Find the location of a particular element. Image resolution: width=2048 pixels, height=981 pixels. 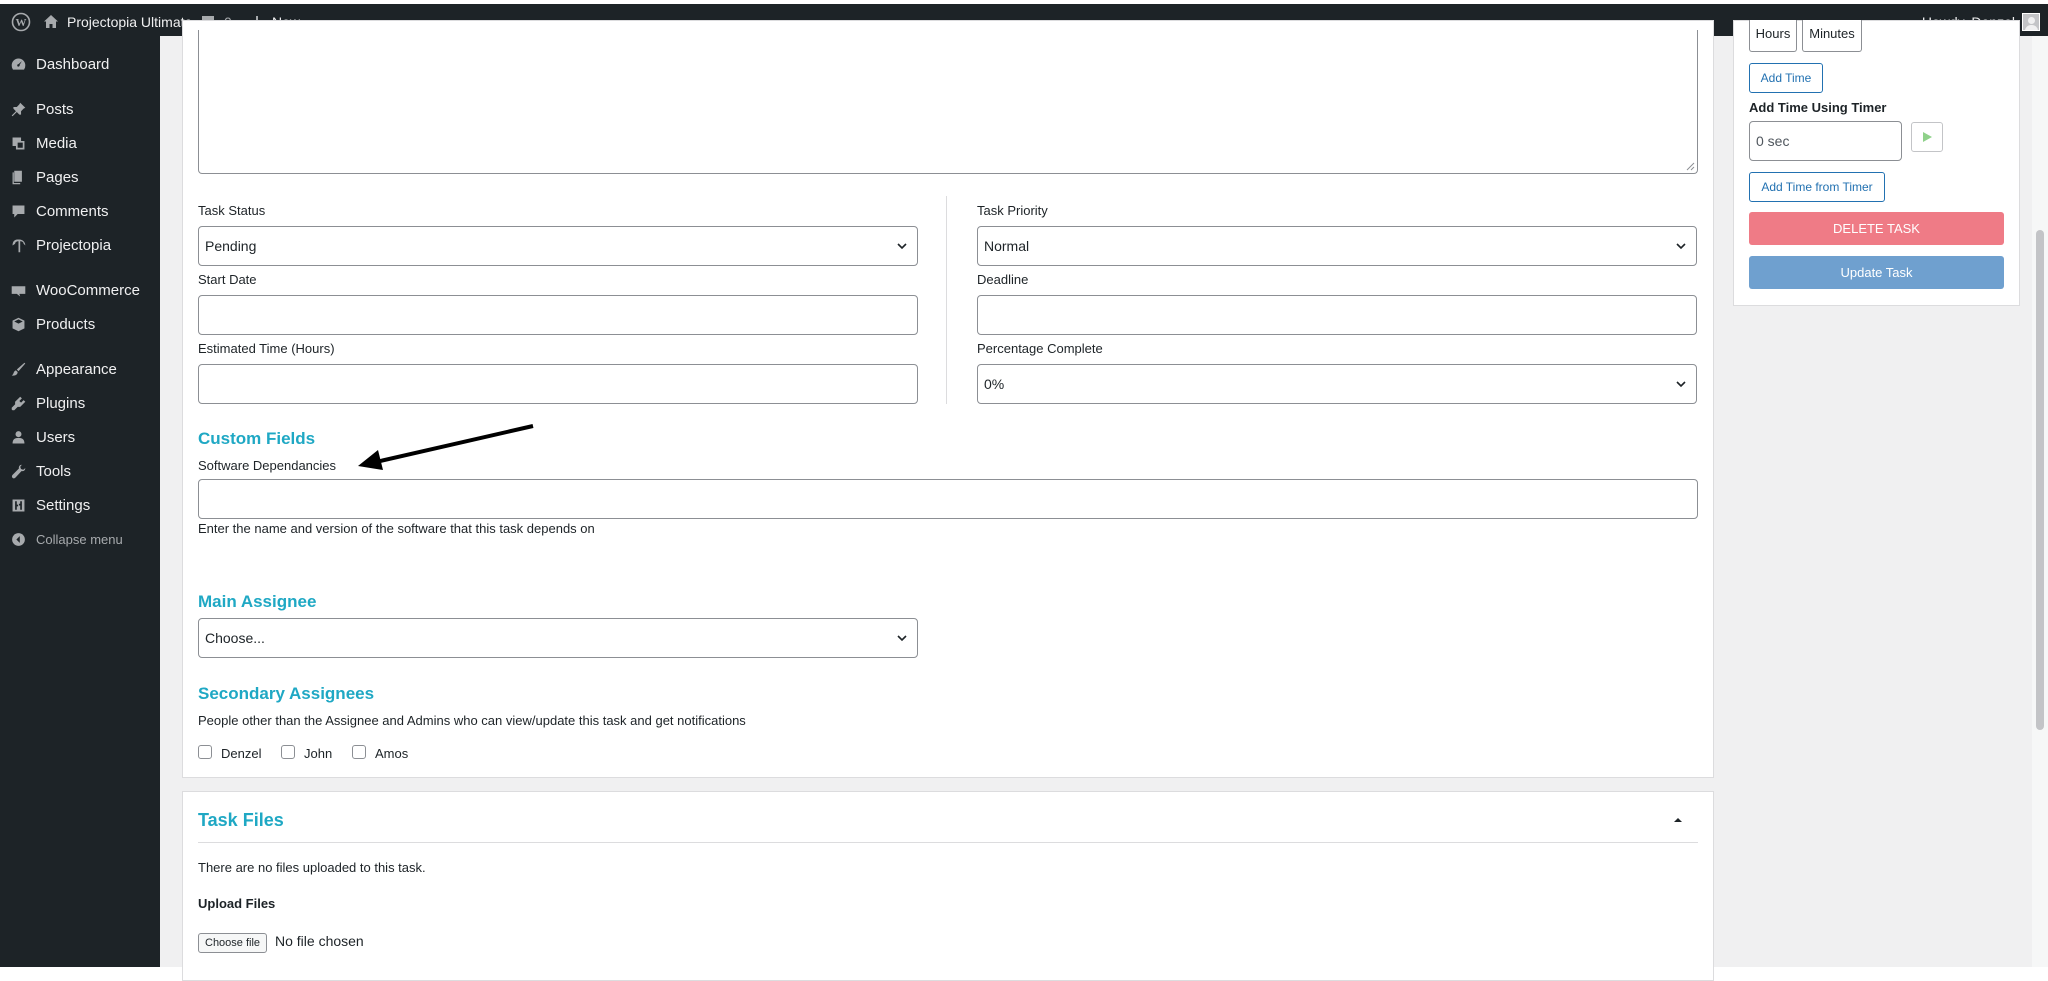

checkbox-label-denzel: Denzel is located at coordinates (241, 753).